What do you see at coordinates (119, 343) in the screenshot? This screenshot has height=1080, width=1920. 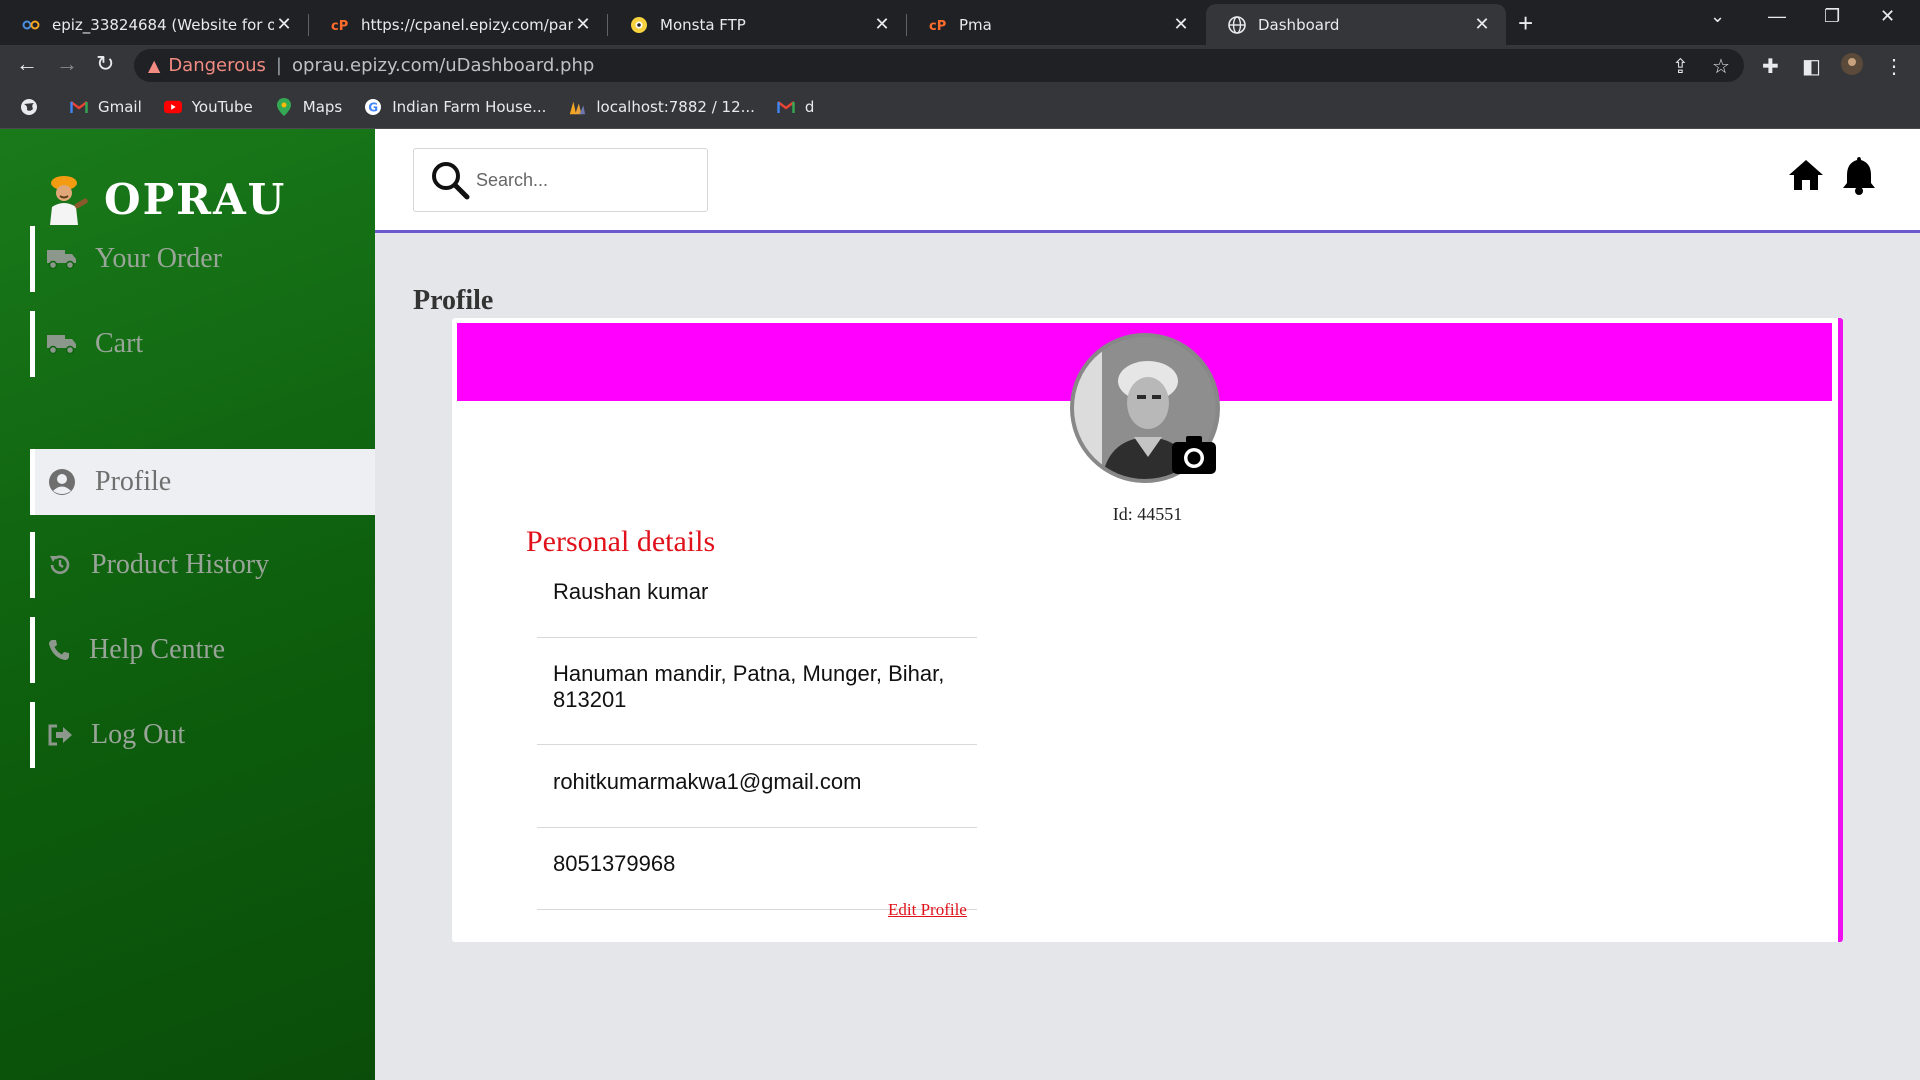 I see `sidebar-item-label: Cart` at bounding box center [119, 343].